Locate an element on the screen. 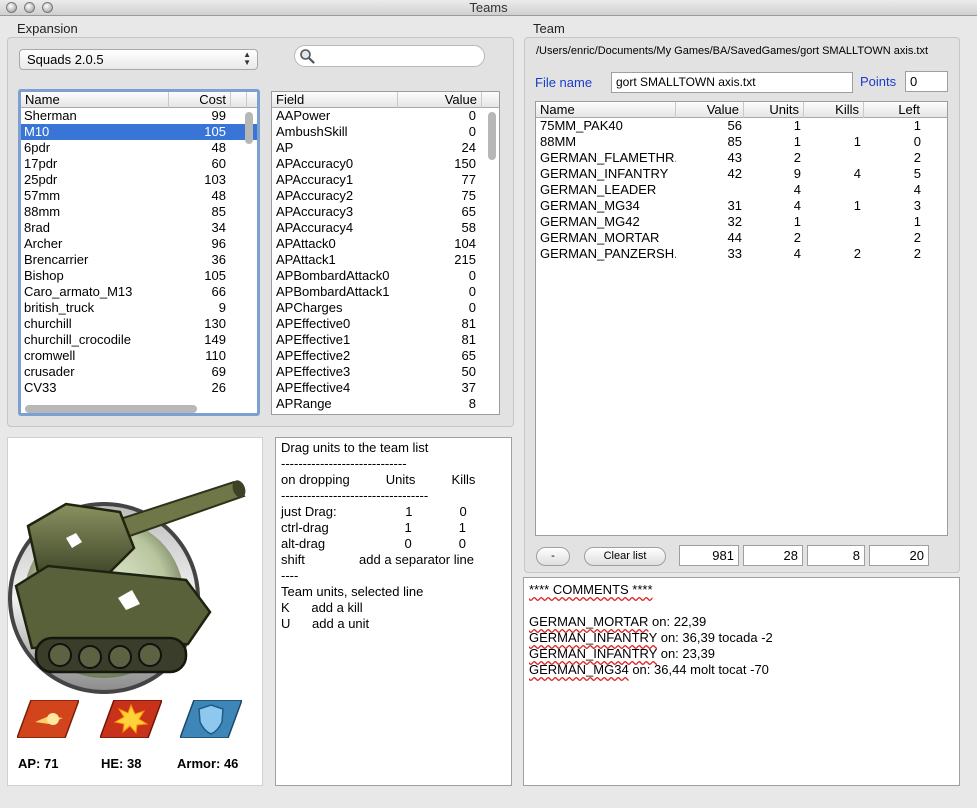 This screenshot has height=808, width=977. team-value-cell: 33 is located at coordinates (734, 253).